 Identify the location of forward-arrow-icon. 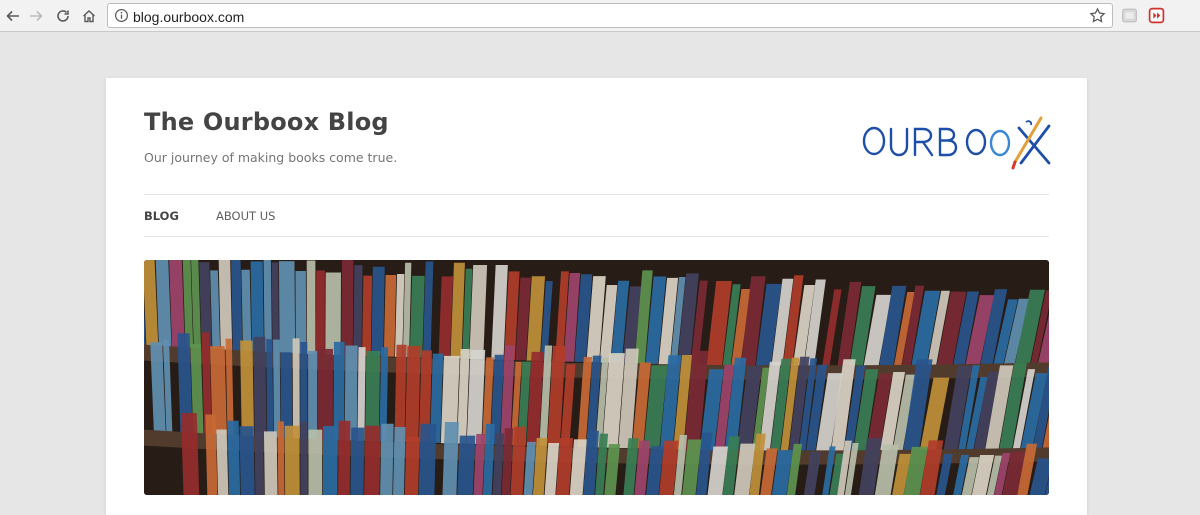
(36, 16).